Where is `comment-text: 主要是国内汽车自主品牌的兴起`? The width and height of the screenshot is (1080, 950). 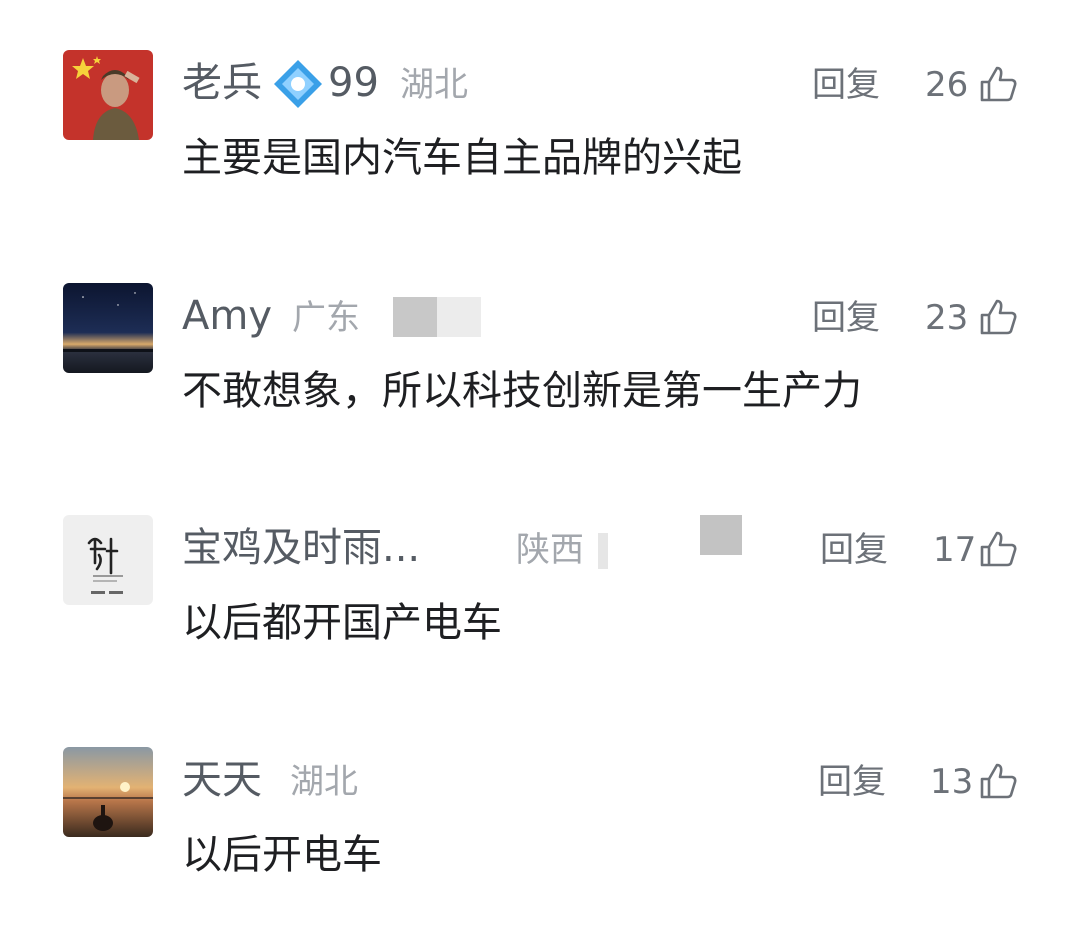 comment-text: 主要是国内汽车自主品牌的兴起 is located at coordinates (462, 158).